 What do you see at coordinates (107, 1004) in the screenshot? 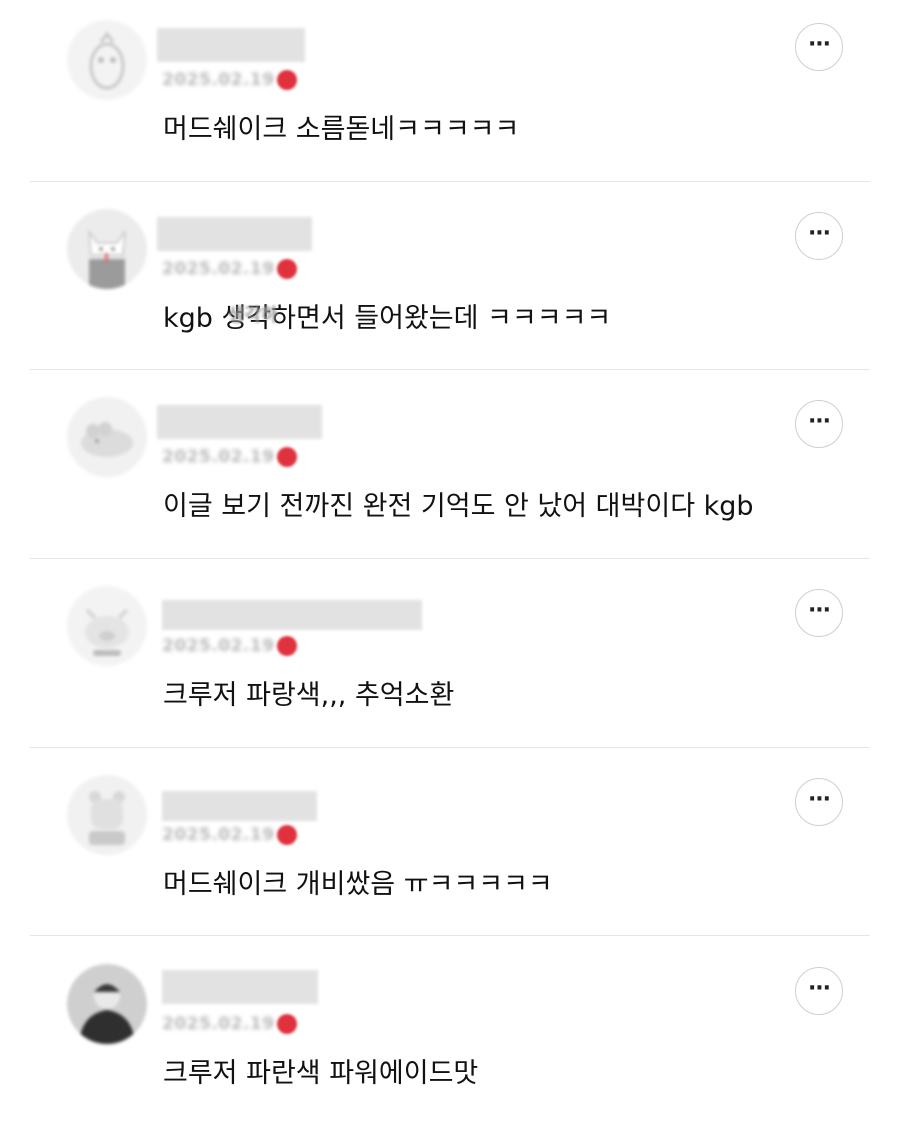
I see `person-avatar-icon` at bounding box center [107, 1004].